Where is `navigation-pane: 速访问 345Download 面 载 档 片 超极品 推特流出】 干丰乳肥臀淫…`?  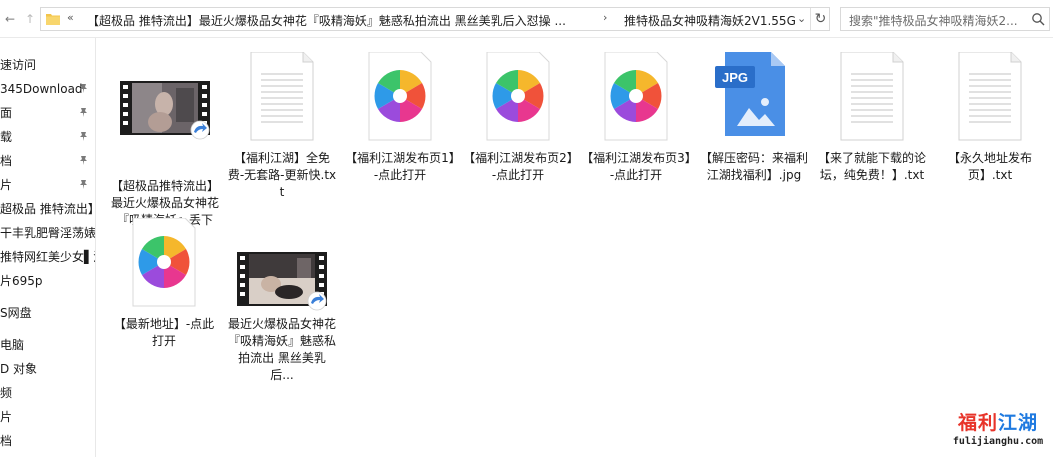
navigation-pane: 速访问 345Download 面 载 档 片 超极品 推特流出】 干丰乳肥臀淫… is located at coordinates (48, 247).